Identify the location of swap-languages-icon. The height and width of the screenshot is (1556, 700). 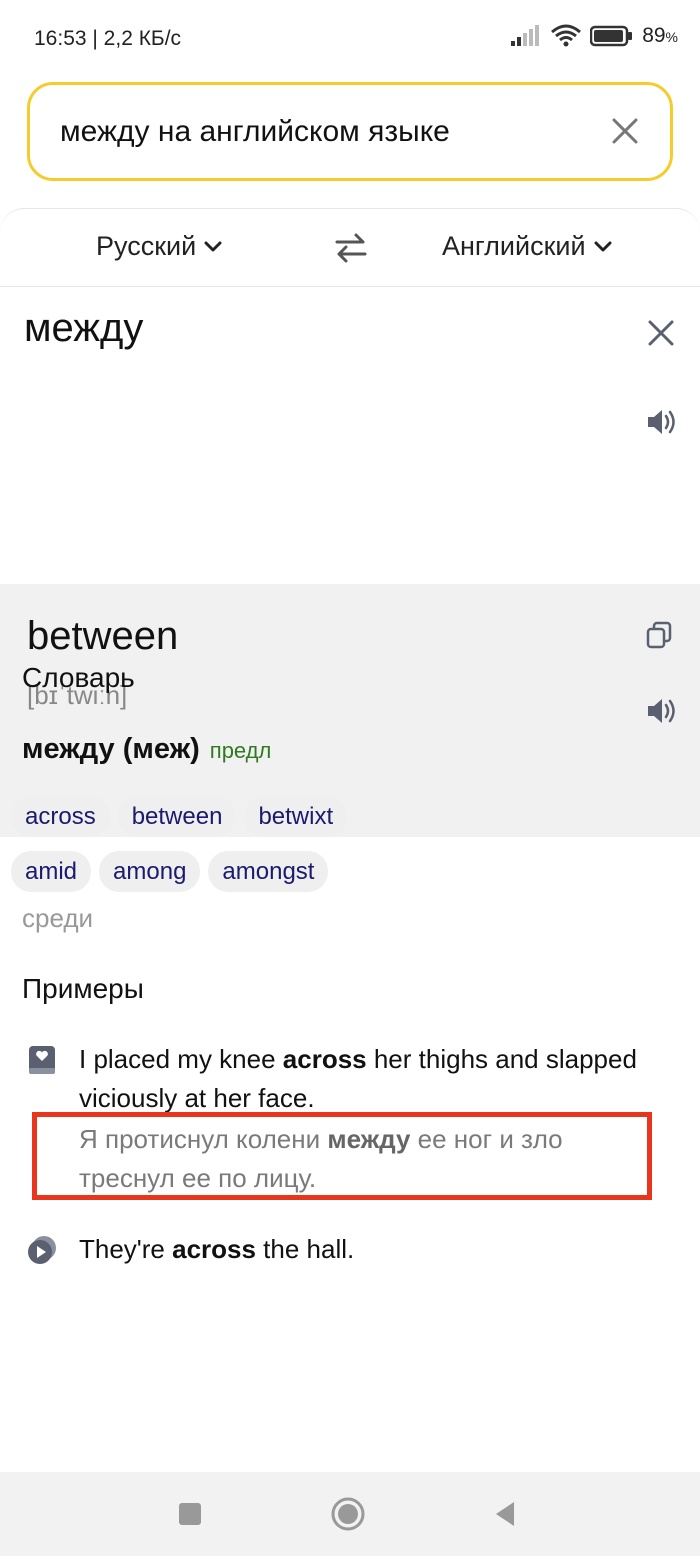
(351, 248).